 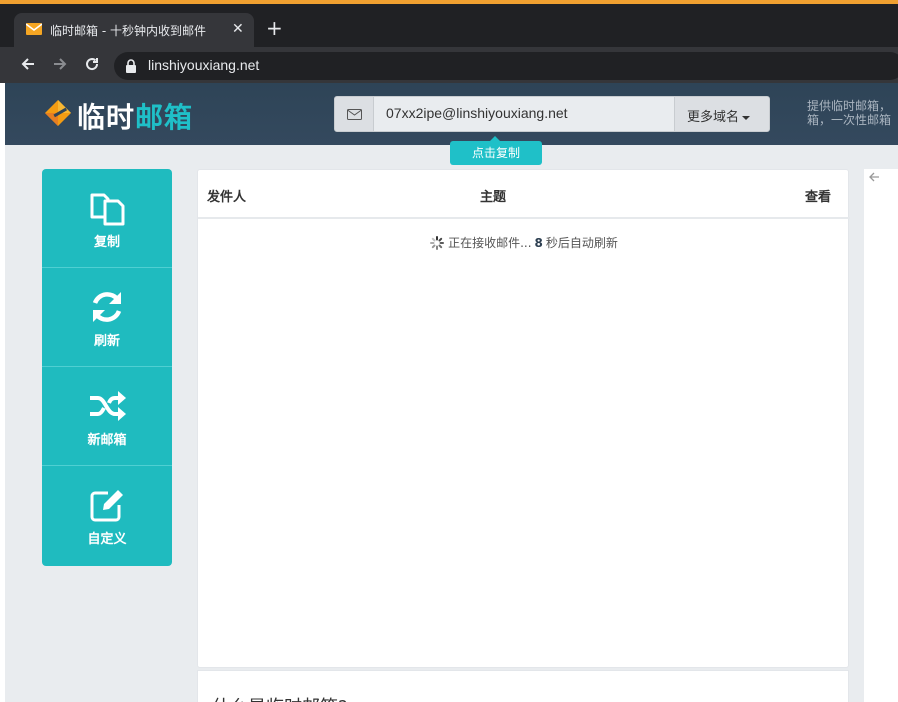 I want to click on more-domains-button: 更多域名, so click(x=722, y=114).